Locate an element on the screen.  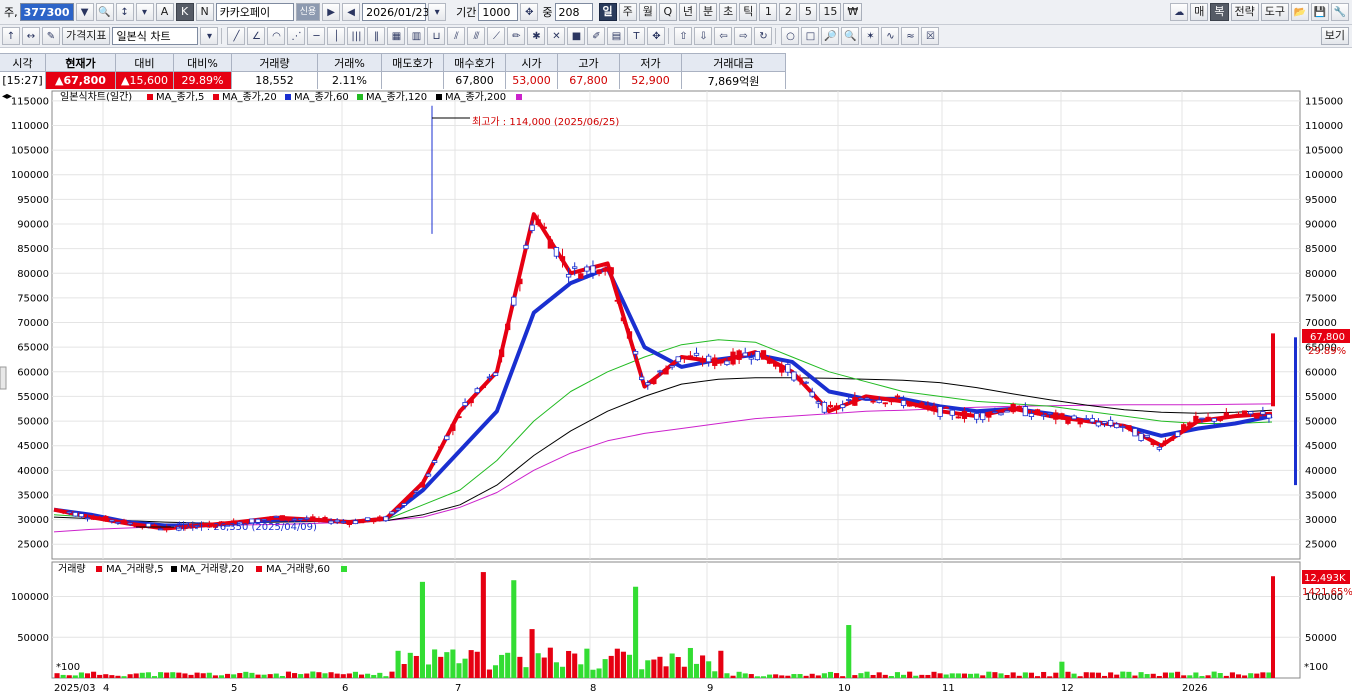
calendar-dropdown-icon: ▾ is located at coordinates (437, 12).